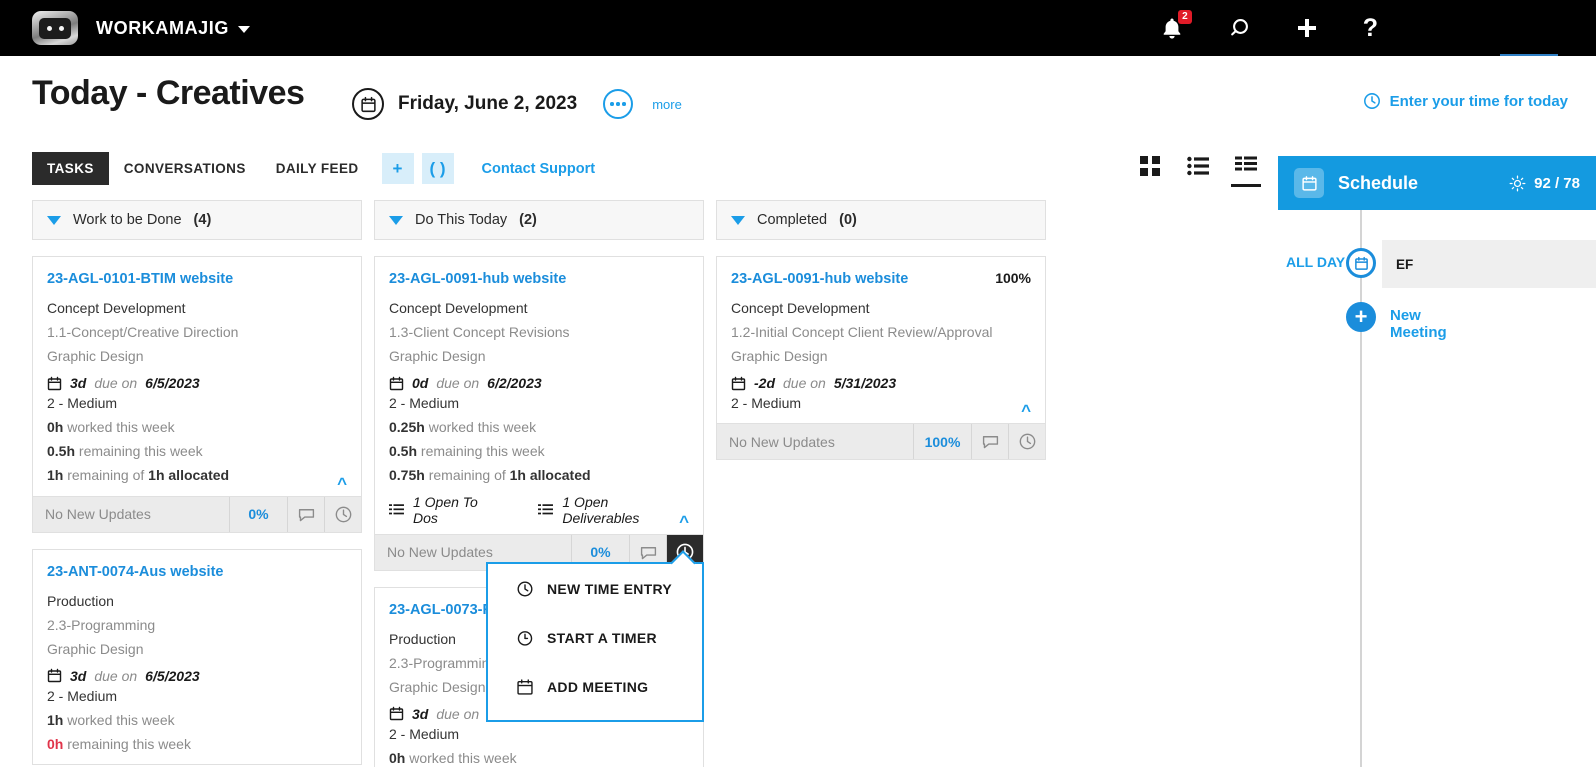  I want to click on column-header: Completed (0), so click(881, 220).